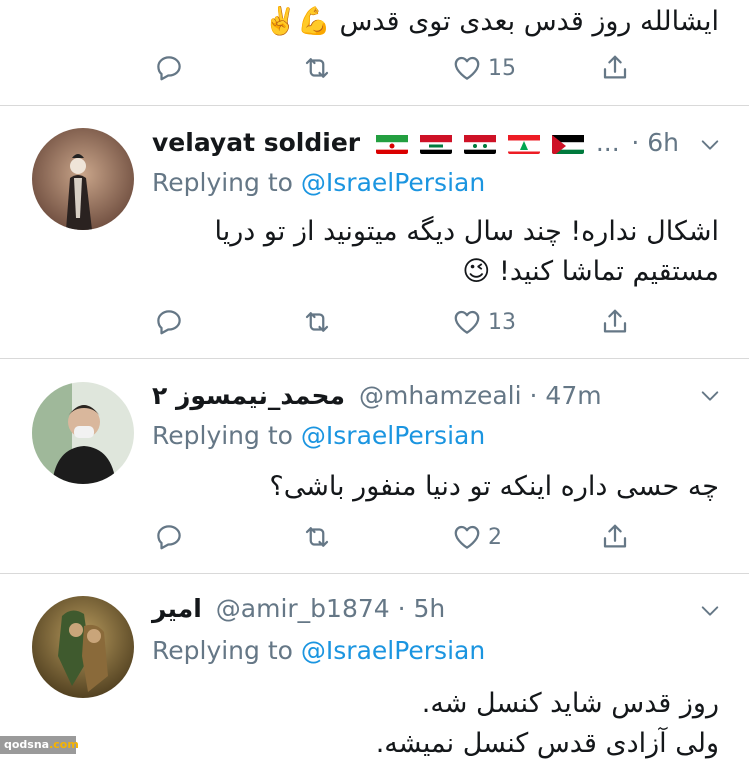 The height and width of the screenshot is (764, 749). I want to click on flag-palestine, so click(567, 143).